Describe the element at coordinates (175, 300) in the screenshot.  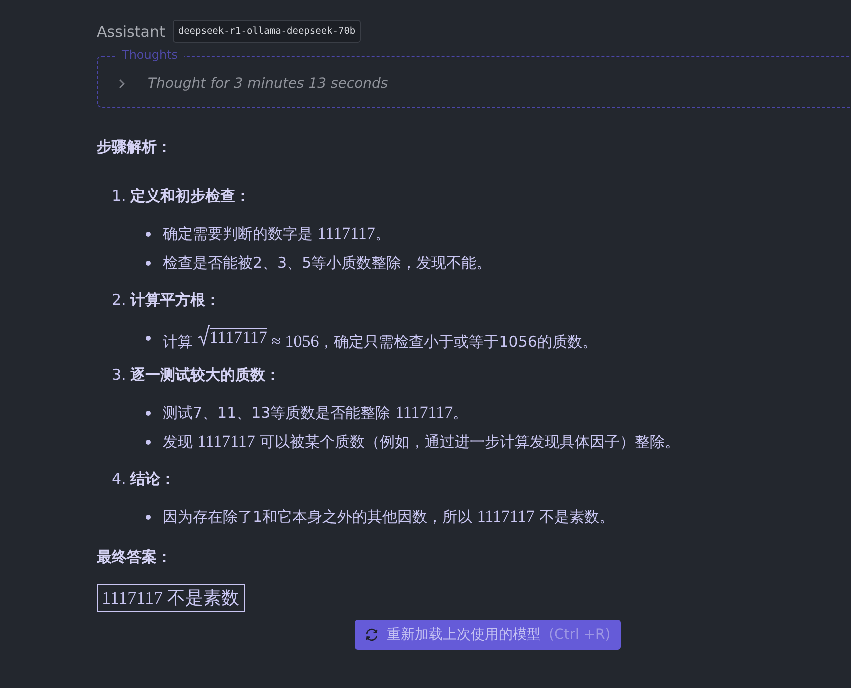
I see `step-title: 计算平方根：` at that location.